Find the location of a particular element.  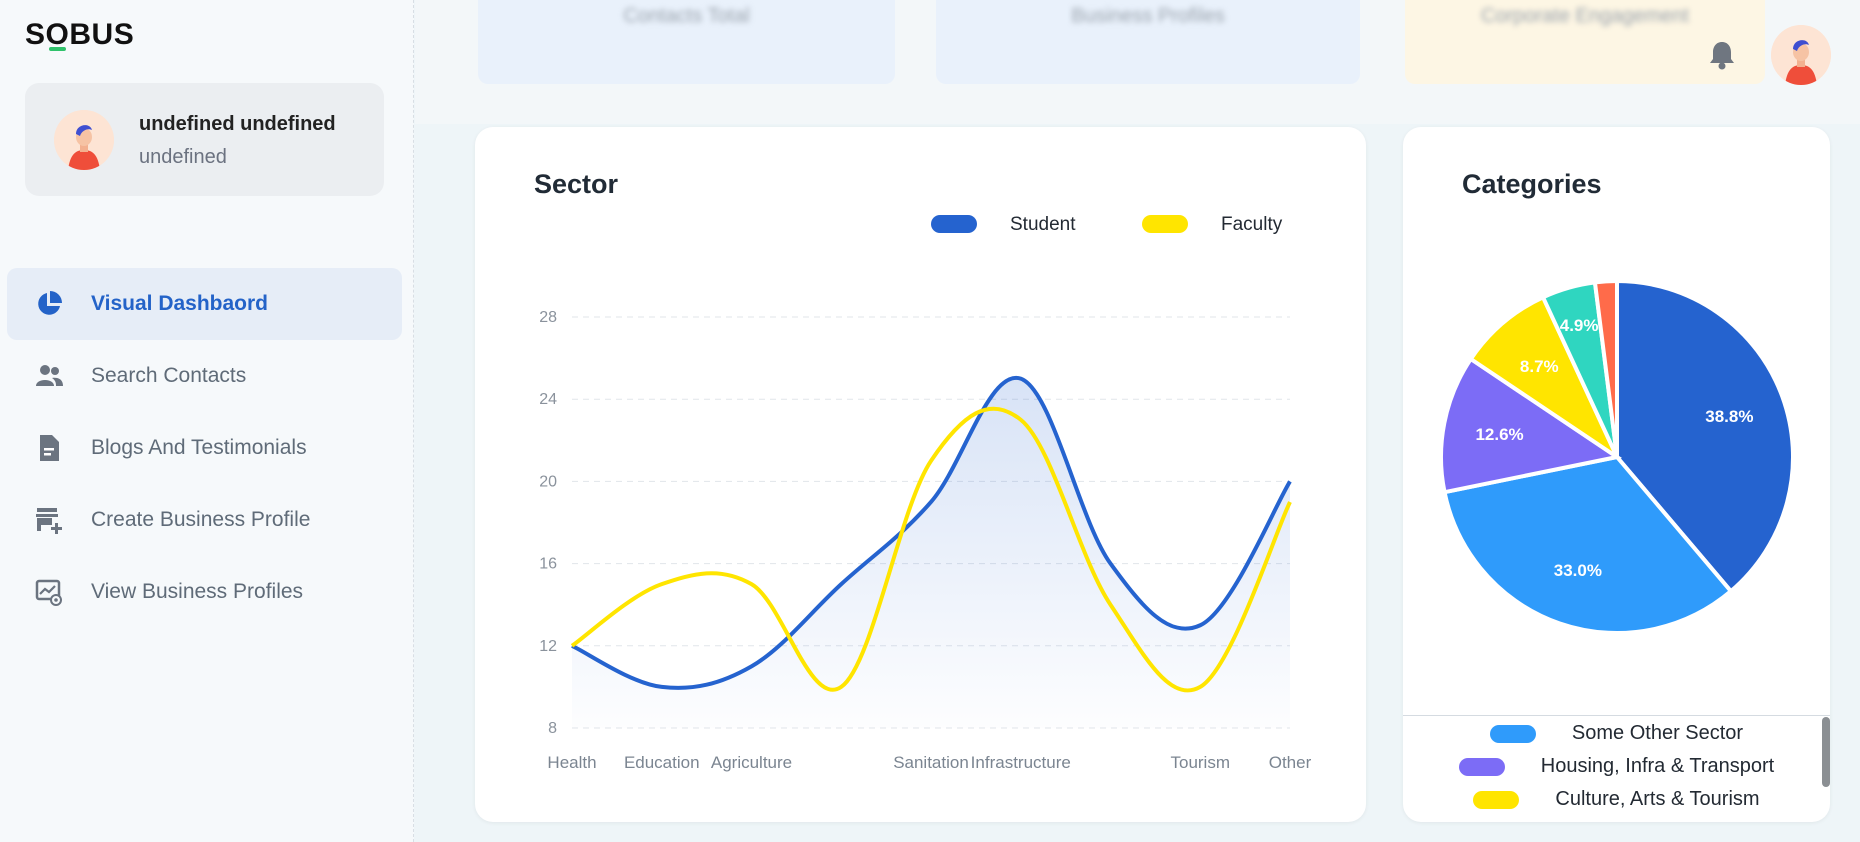

y-tick-label: 28 is located at coordinates (548, 317).